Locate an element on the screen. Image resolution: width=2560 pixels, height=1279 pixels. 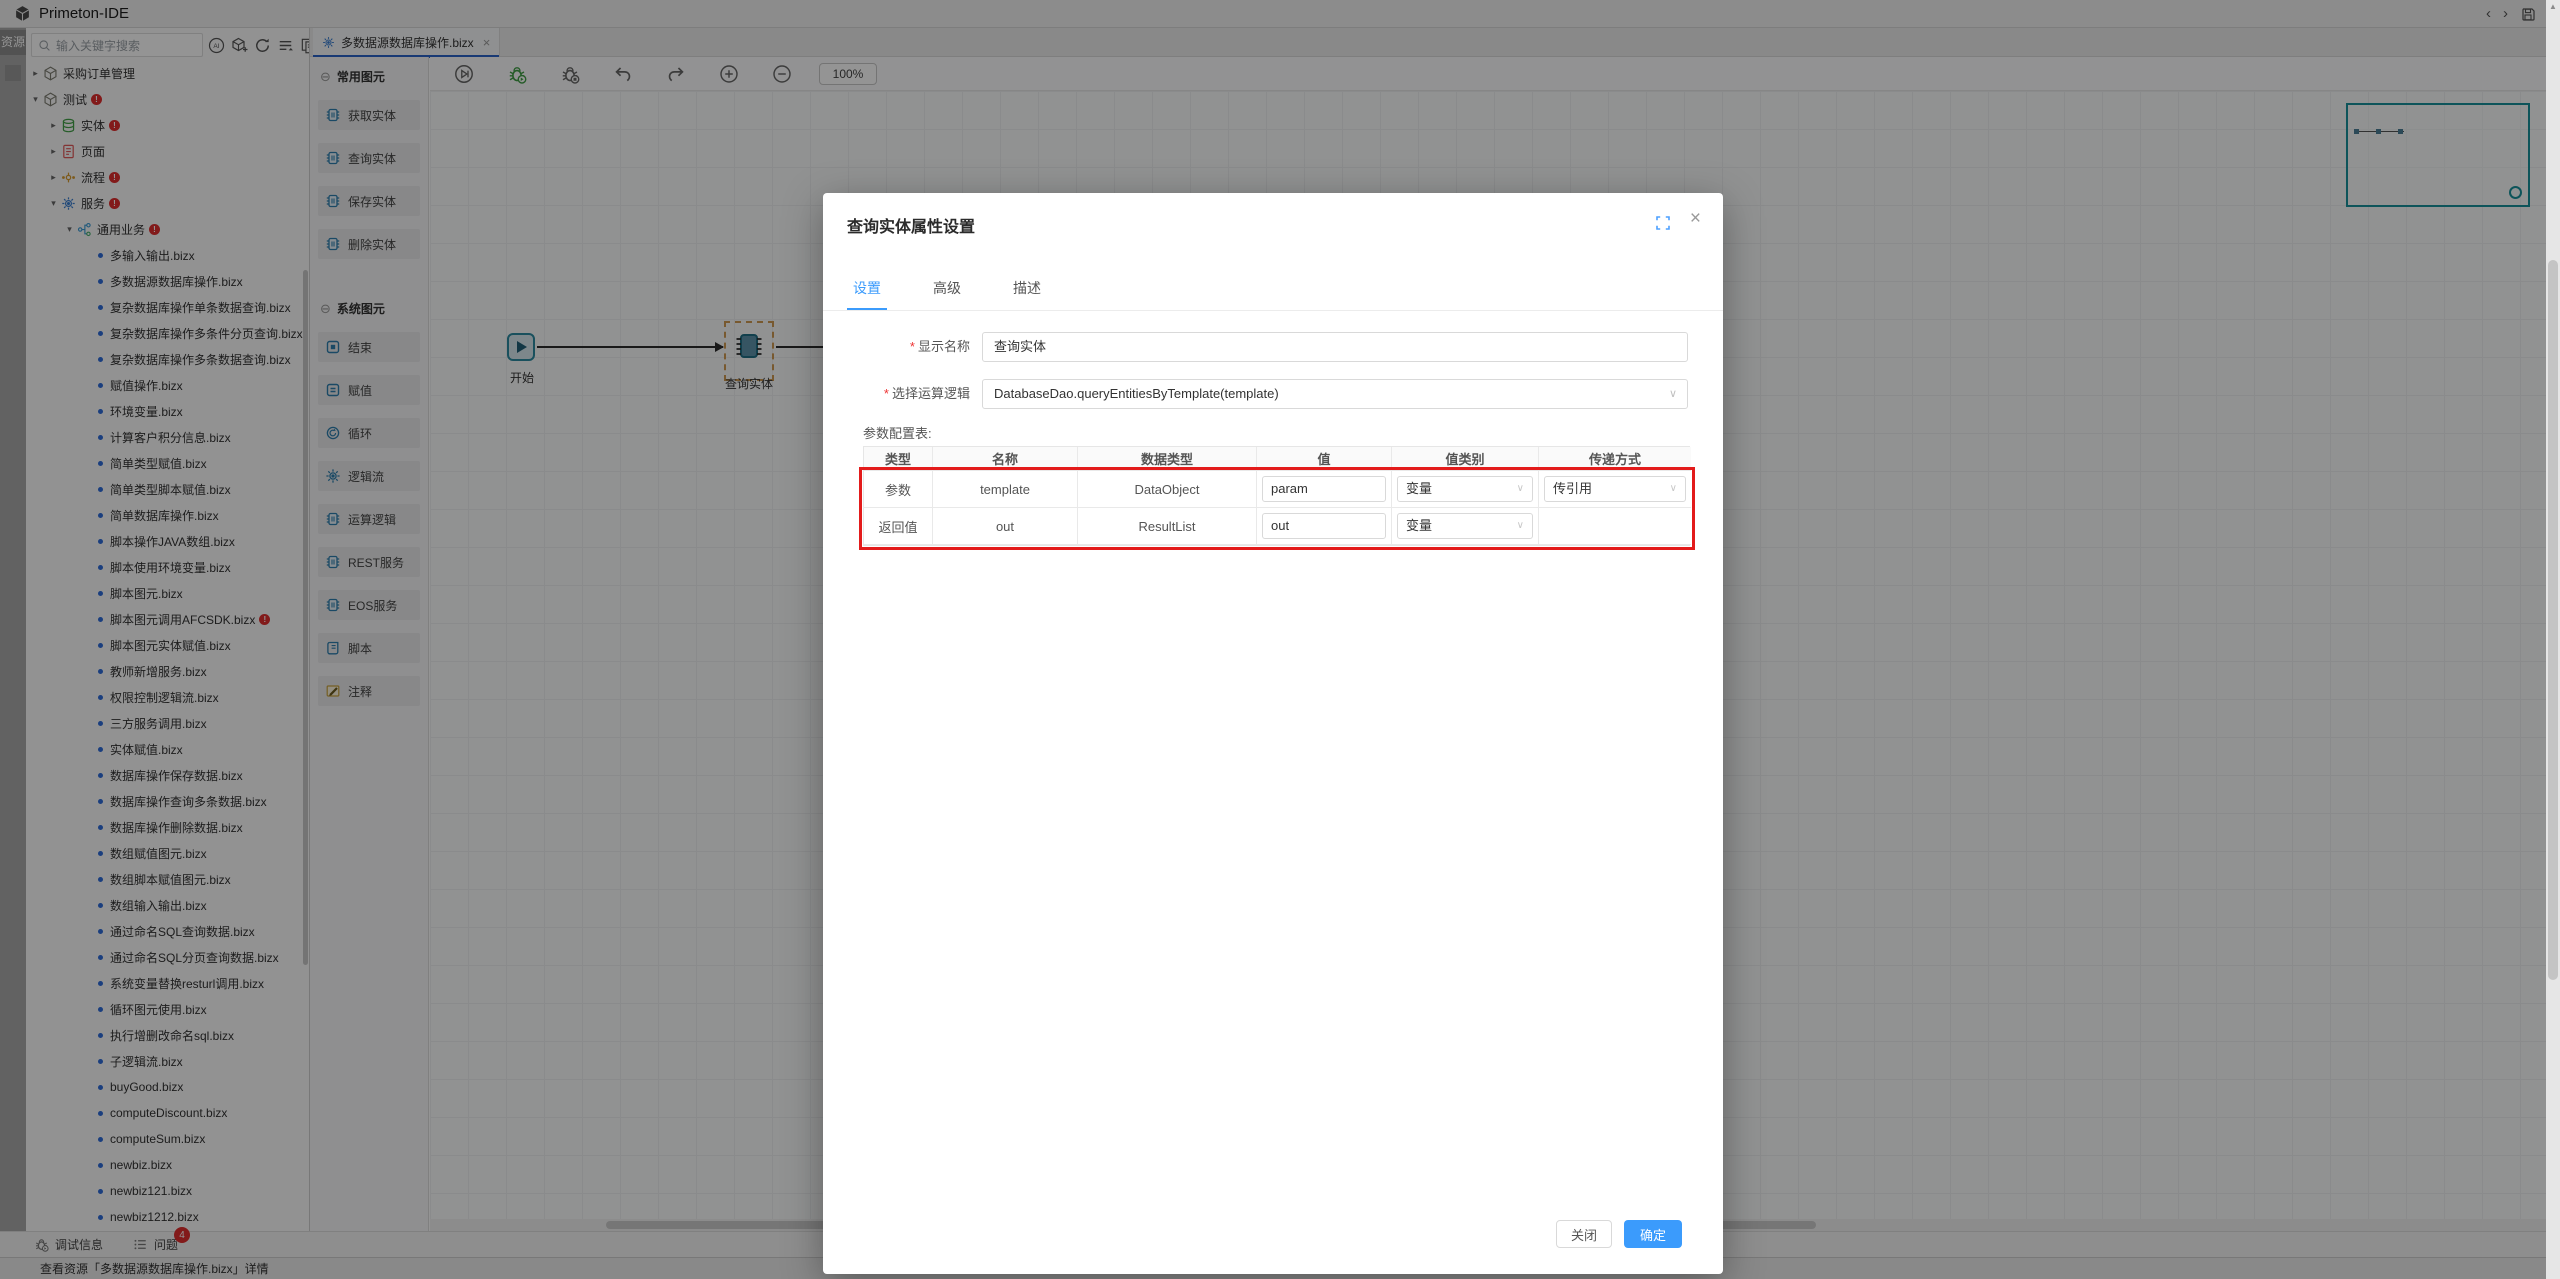
value-input: param is located at coordinates (1324, 489).